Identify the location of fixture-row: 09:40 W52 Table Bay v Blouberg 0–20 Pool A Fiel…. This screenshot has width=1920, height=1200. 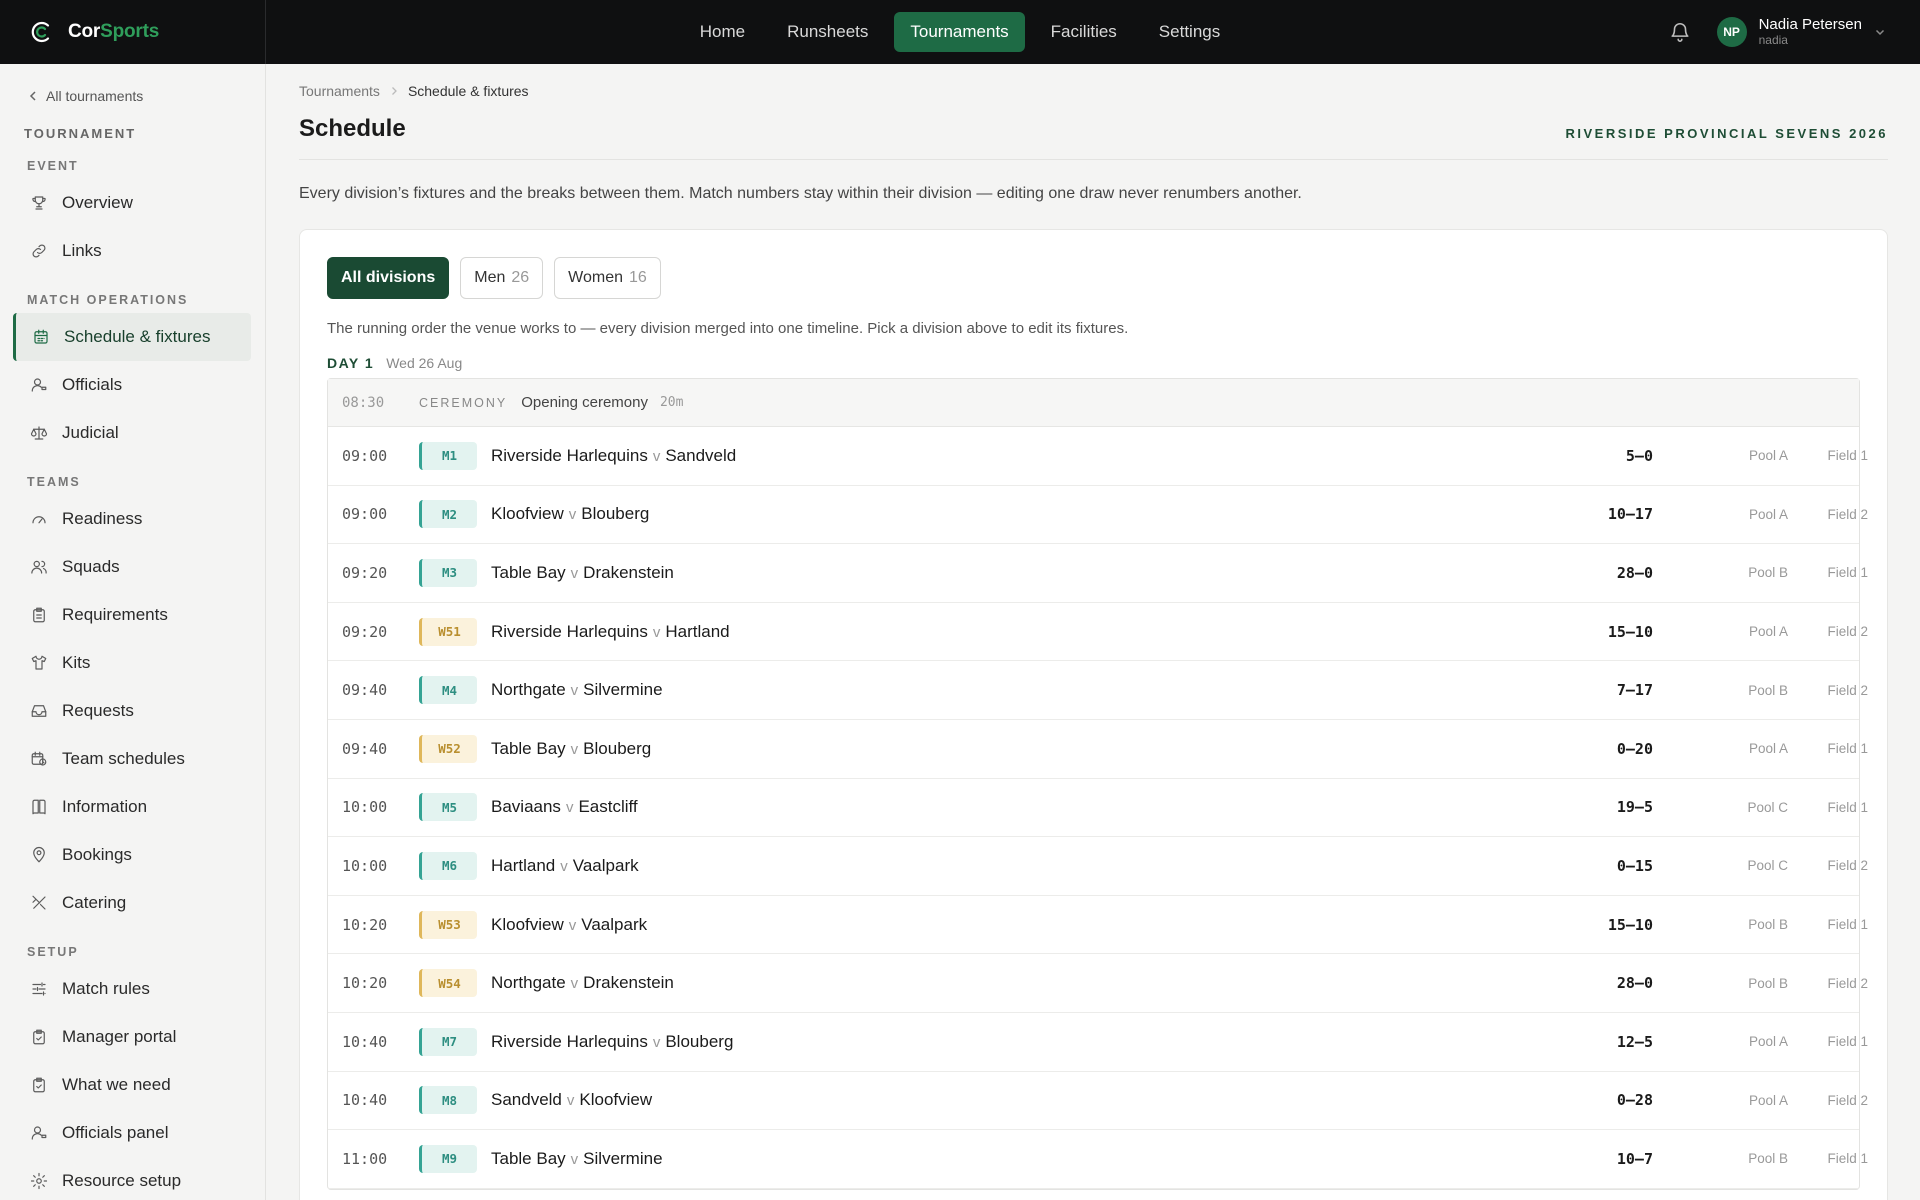
(1098, 749).